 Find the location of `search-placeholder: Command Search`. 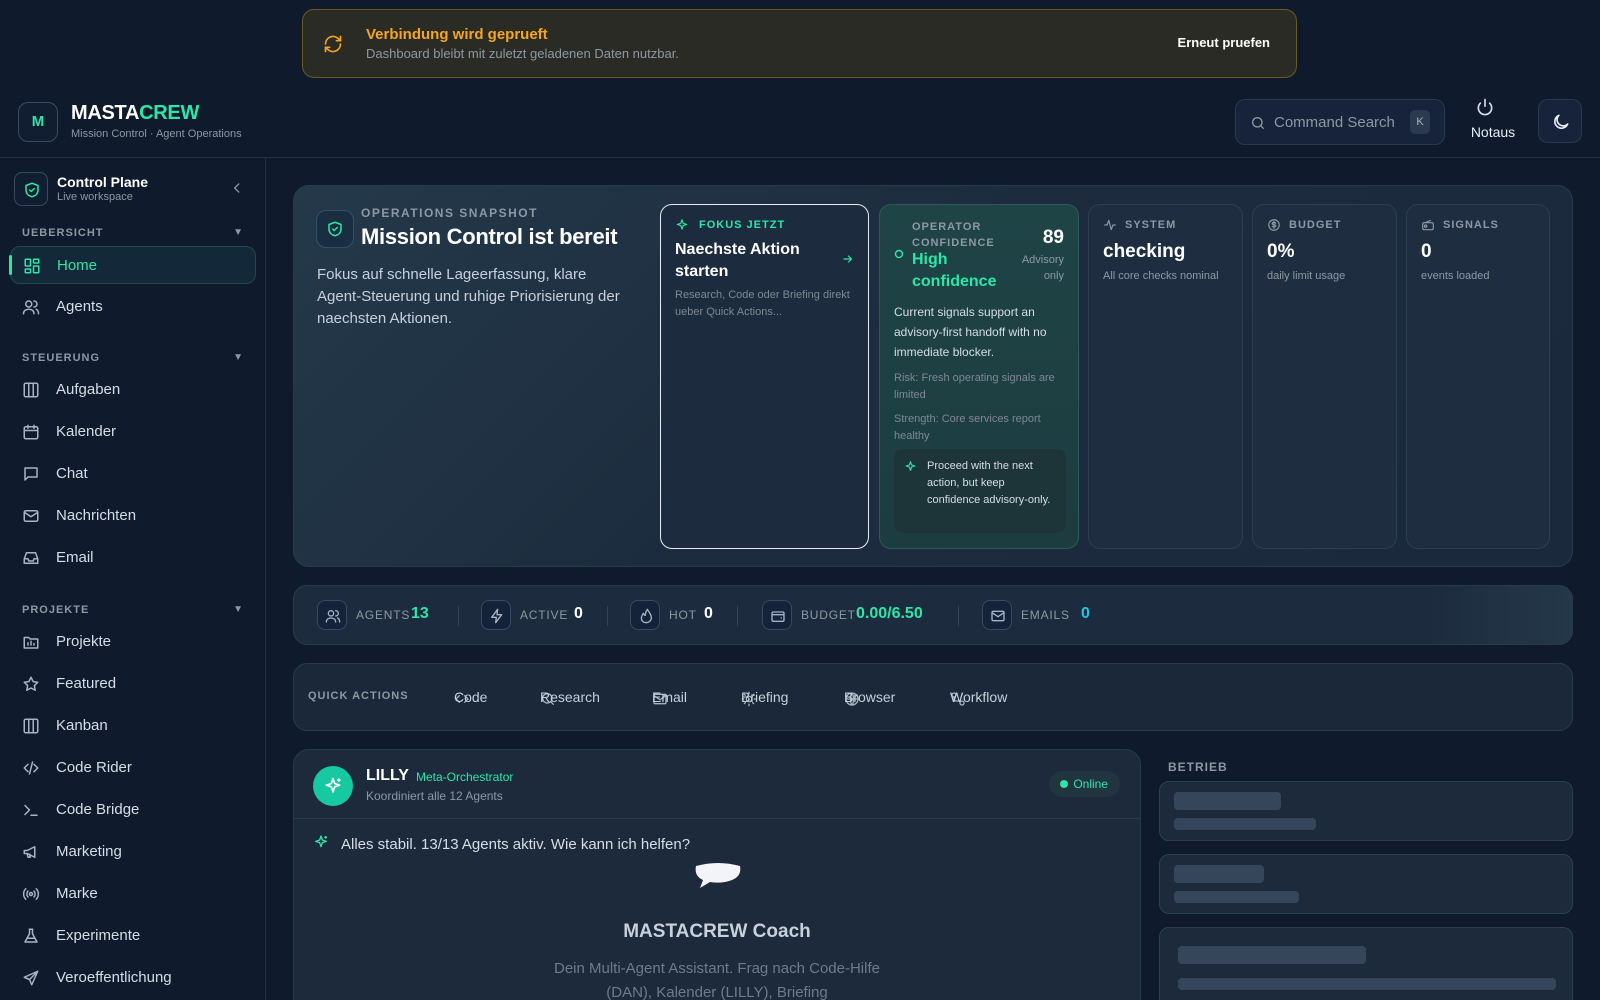

search-placeholder: Command Search is located at coordinates (1334, 122).